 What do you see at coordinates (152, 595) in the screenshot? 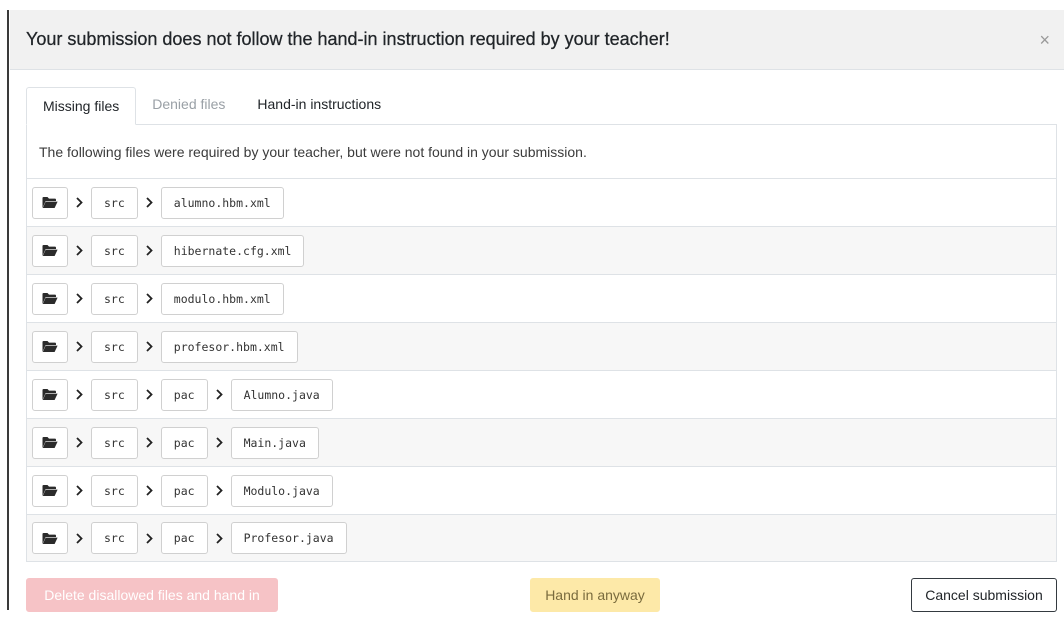
I see `delete-disallowed-and-hand-in-button: Delete disallowed files and hand in` at bounding box center [152, 595].